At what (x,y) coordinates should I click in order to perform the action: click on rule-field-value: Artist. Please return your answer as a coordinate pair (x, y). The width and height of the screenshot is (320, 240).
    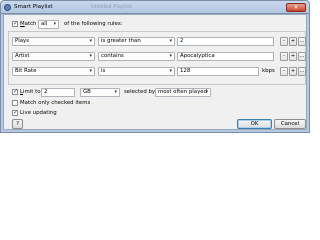
    Looking at the image, I should click on (22, 56).